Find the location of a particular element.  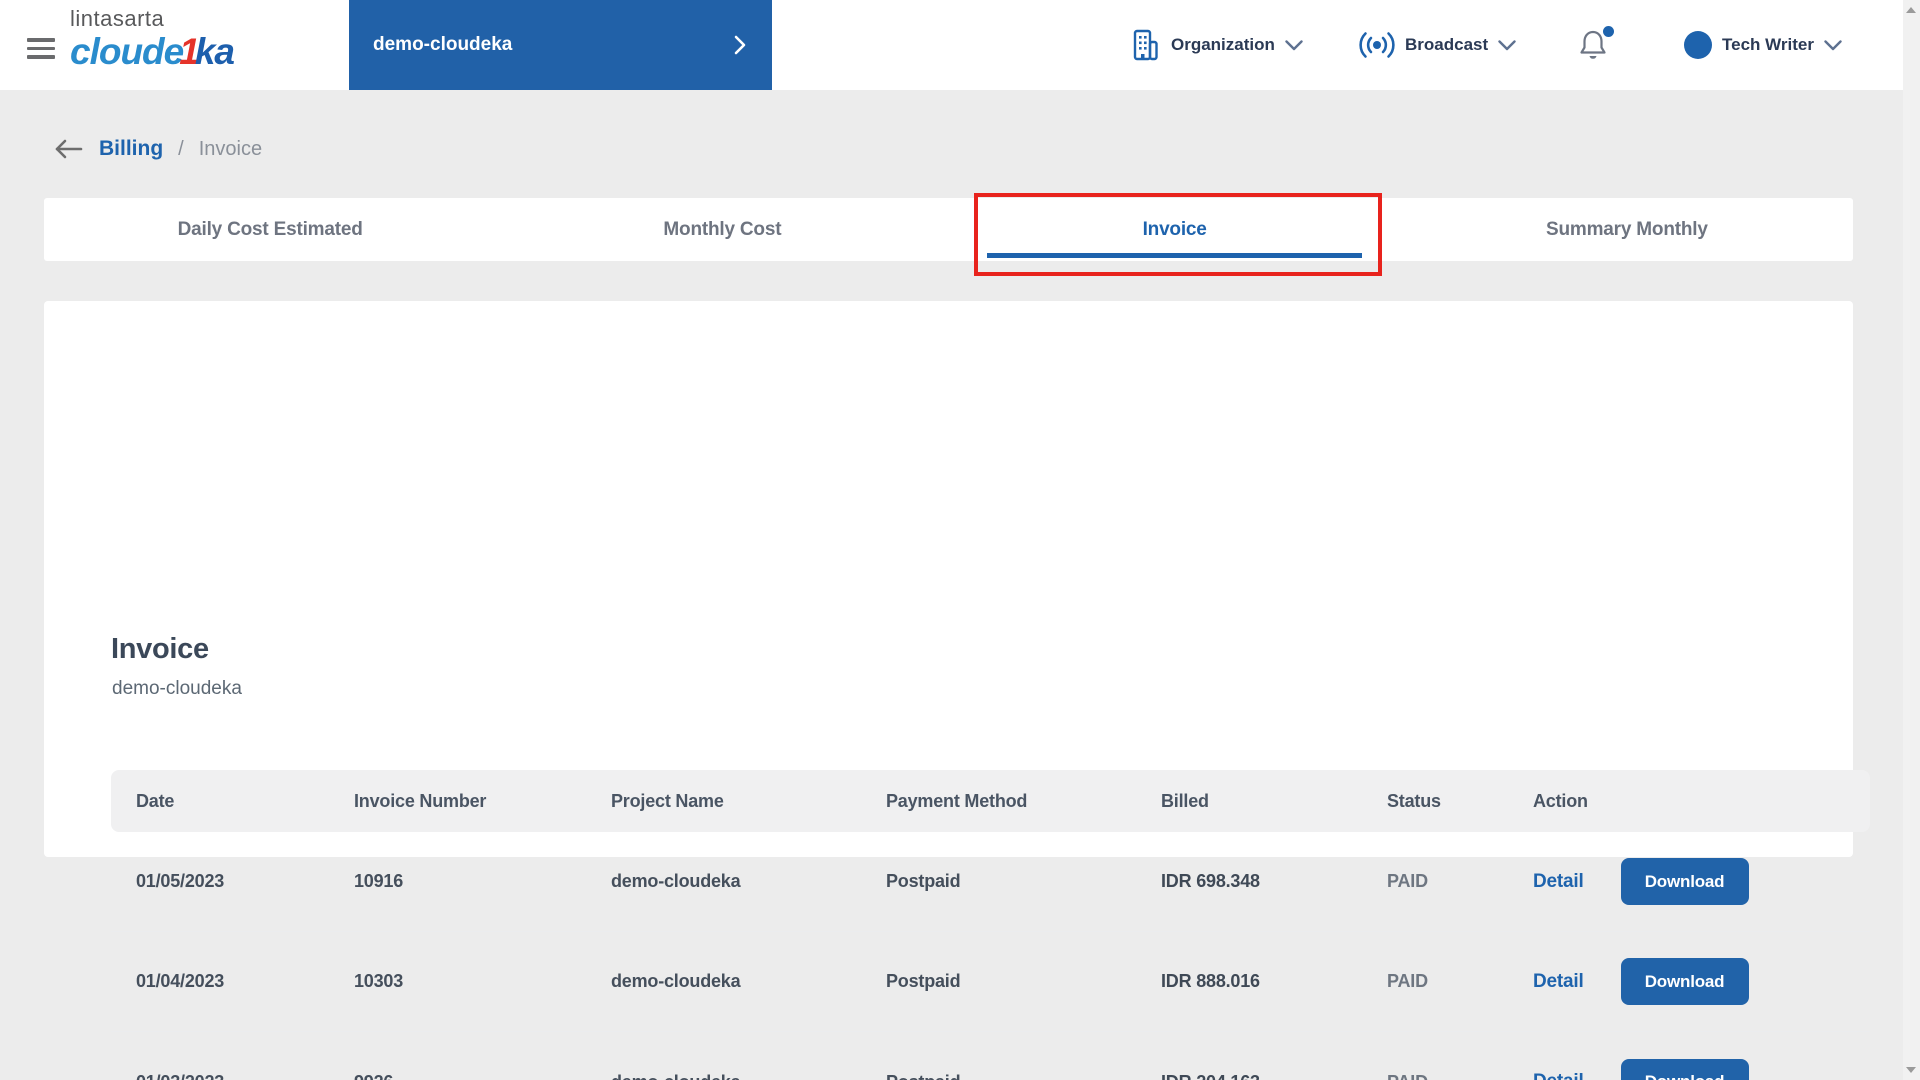

column-header-billed: Billed is located at coordinates (1185, 800).